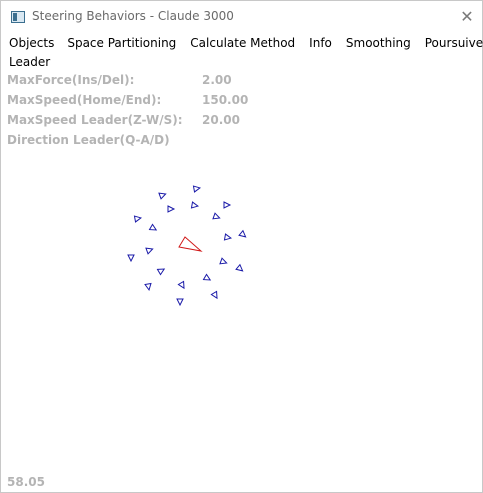 Image resolution: width=483 pixels, height=493 pixels. Describe the element at coordinates (27, 43) in the screenshot. I see `menu-objects: Objects` at that location.